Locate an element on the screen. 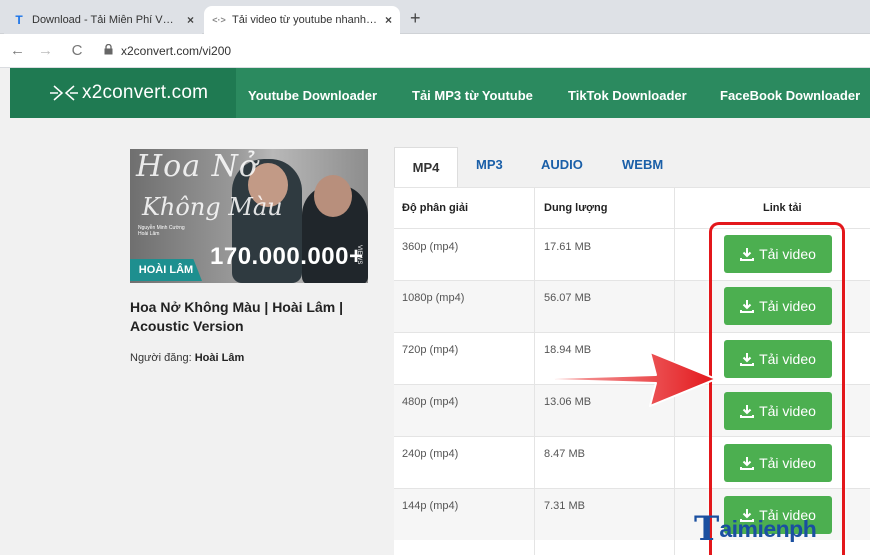 The image size is (870, 555). watermark-initial: T is located at coordinates (707, 529).